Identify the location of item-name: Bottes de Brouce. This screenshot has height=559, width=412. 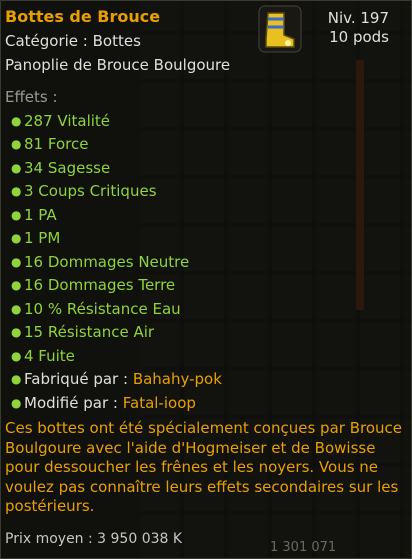
(83, 16).